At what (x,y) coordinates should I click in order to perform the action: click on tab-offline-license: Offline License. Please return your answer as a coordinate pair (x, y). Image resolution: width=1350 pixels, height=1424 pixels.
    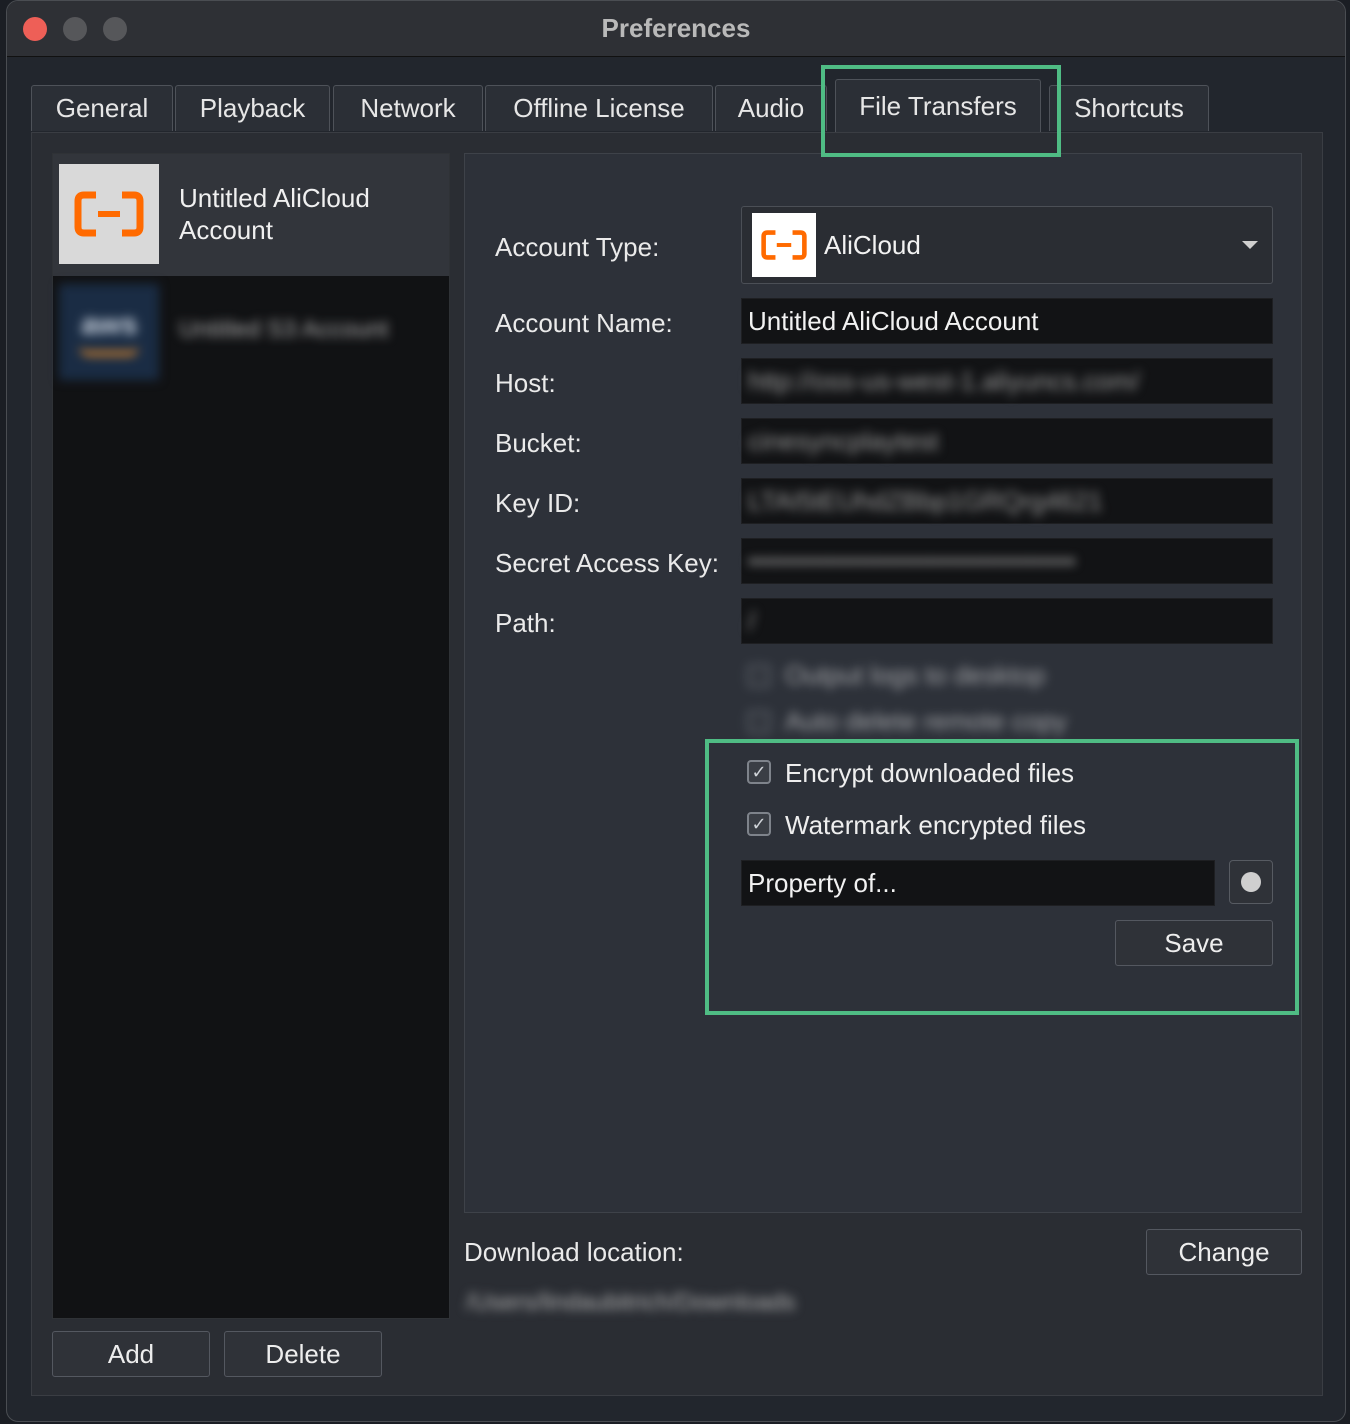
    Looking at the image, I should click on (599, 108).